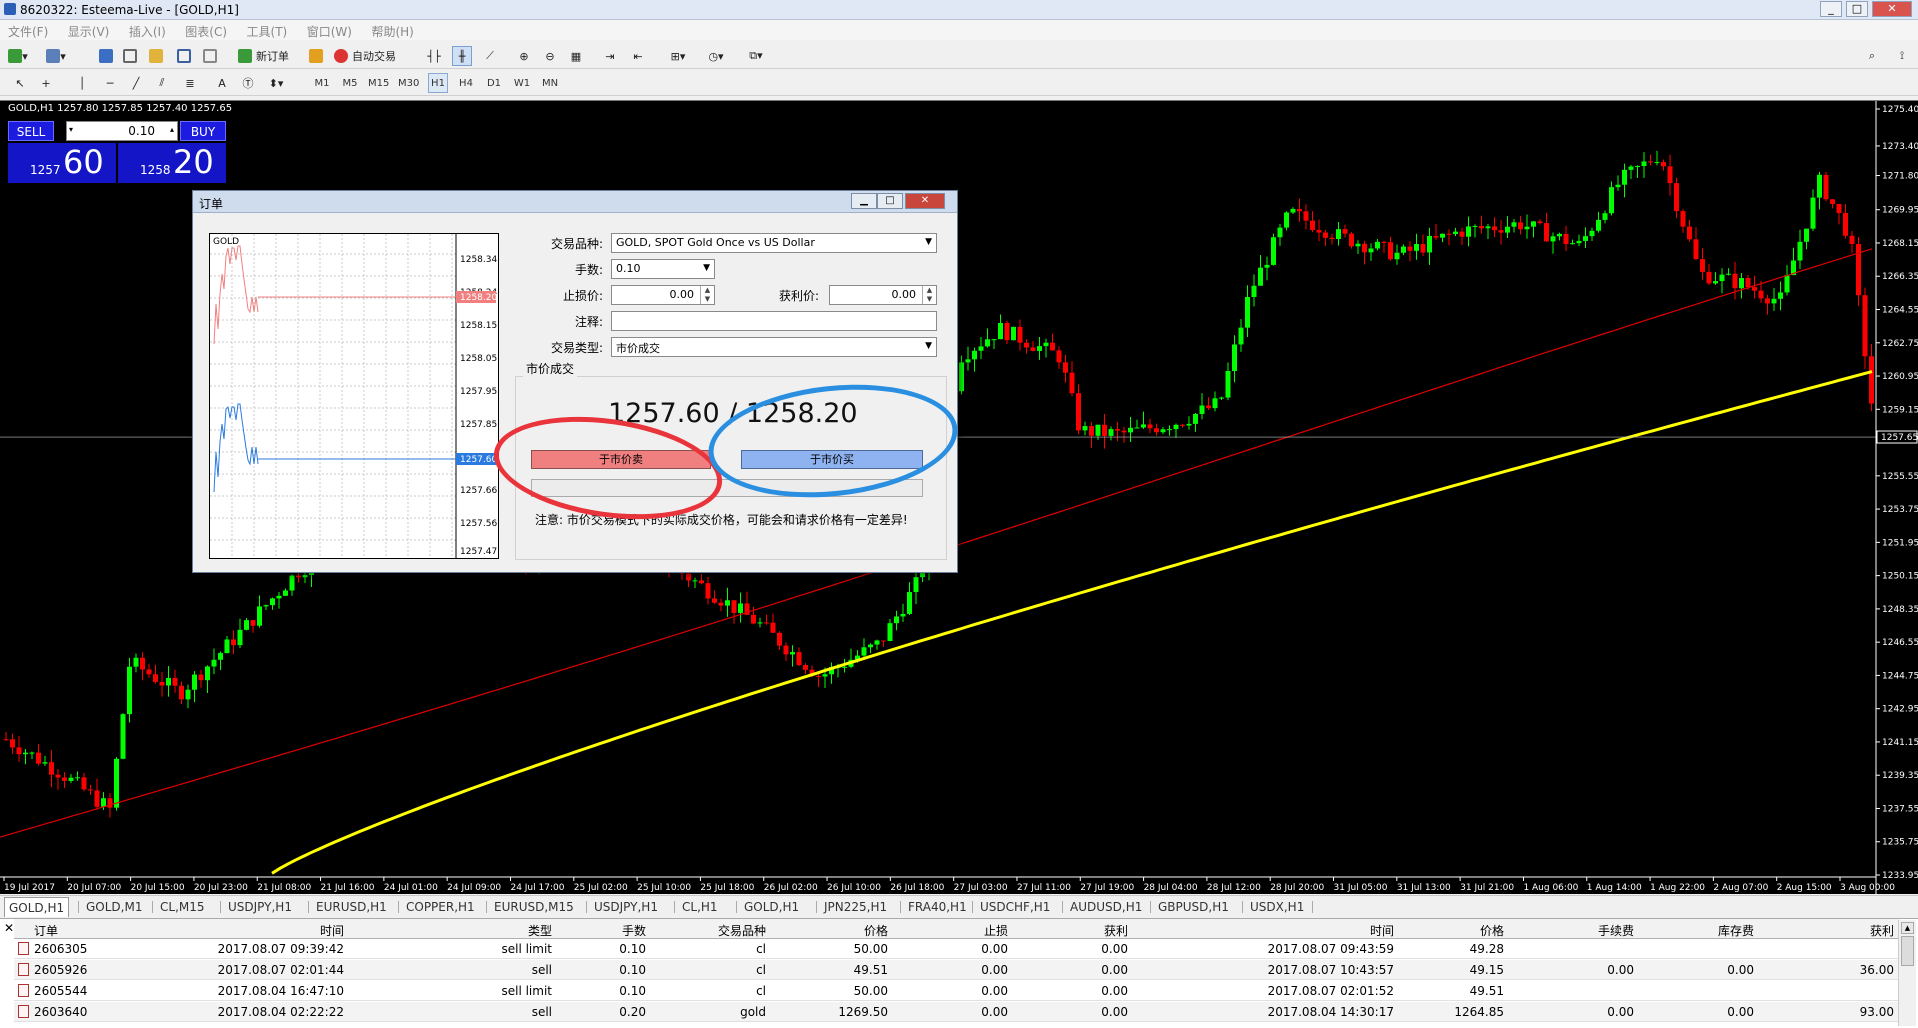  Describe the element at coordinates (1831, 9) in the screenshot. I see `minimize-button: _` at that location.